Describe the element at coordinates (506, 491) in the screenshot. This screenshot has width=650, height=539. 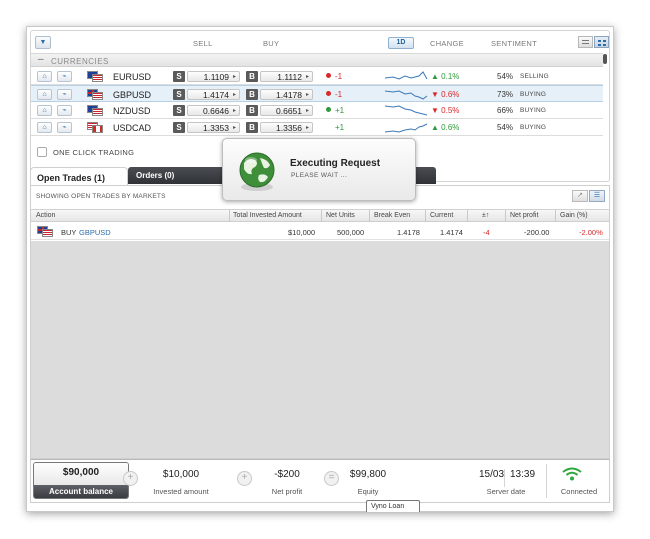
I see `server-date-label: Server date` at that location.